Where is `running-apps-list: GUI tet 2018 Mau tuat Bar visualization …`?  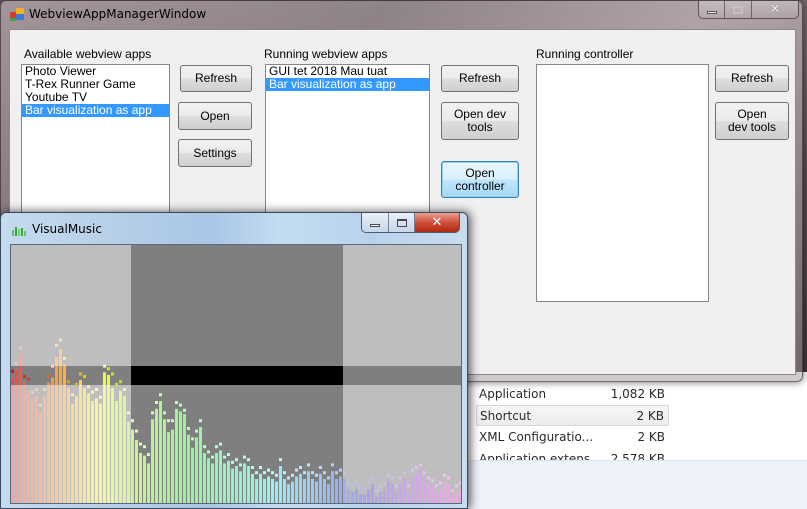 running-apps-list: GUI tet 2018 Mau tuat Bar visualization … is located at coordinates (347, 141).